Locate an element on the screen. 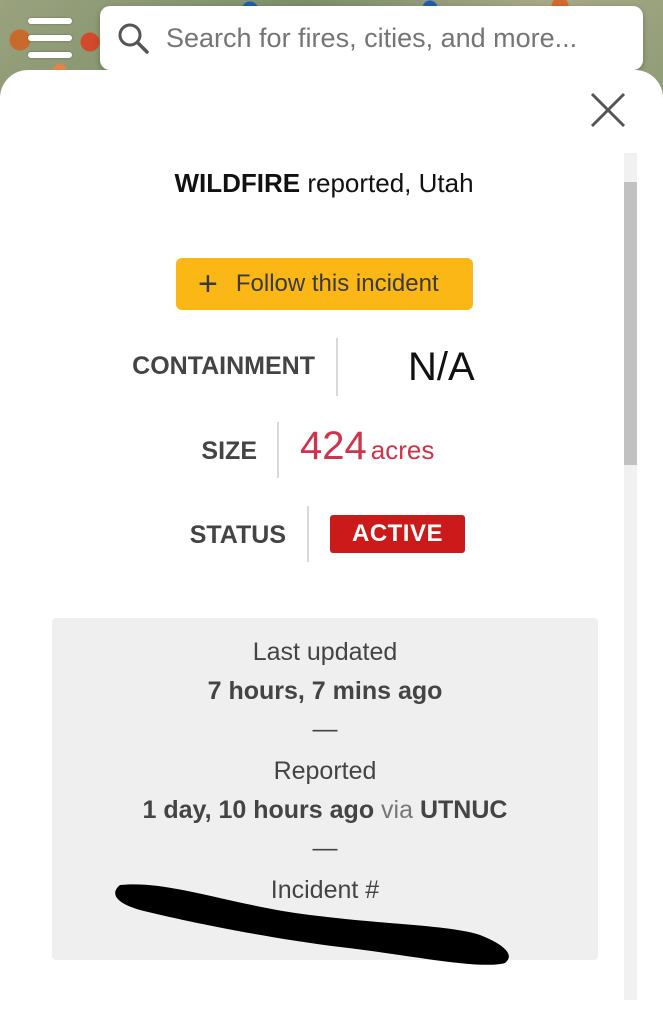  containment-divider is located at coordinates (337, 367).